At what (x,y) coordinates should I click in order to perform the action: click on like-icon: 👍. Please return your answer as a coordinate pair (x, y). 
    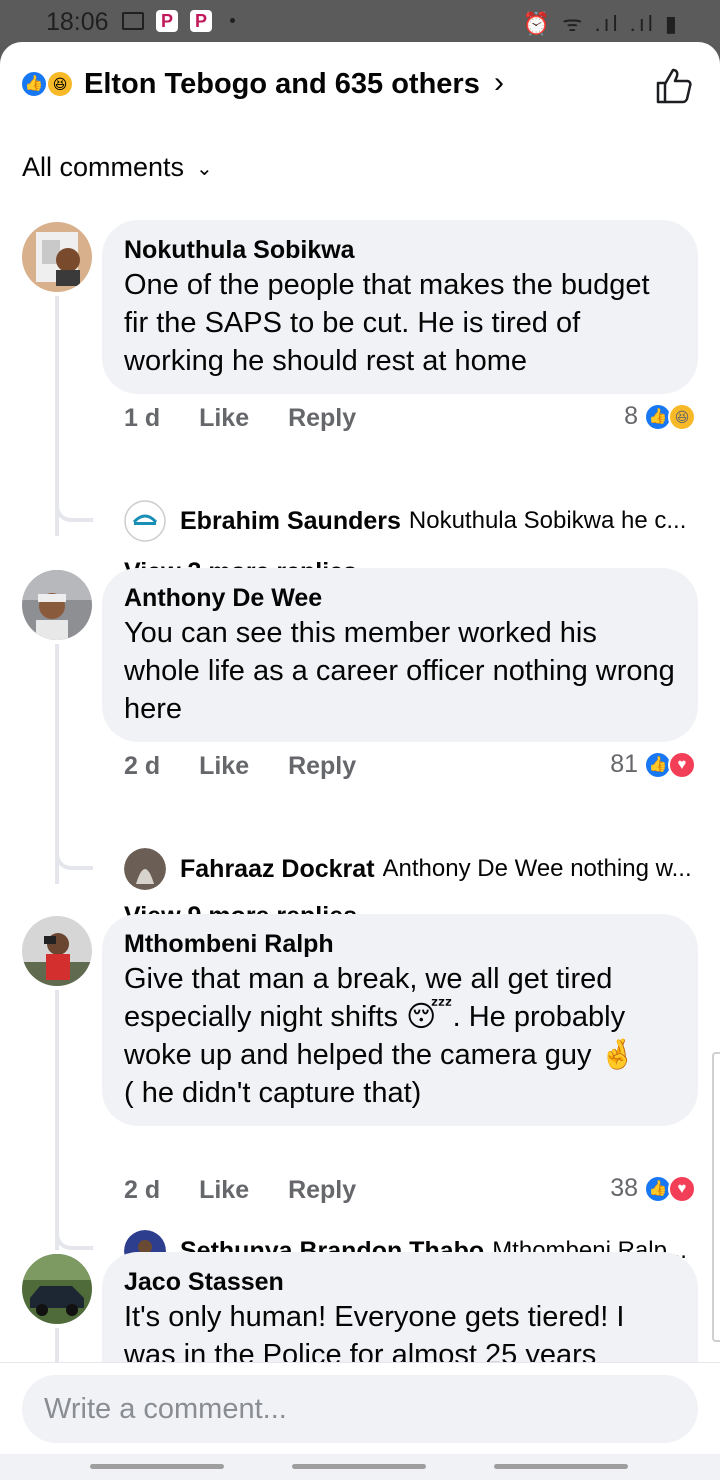
    Looking at the image, I should click on (34, 84).